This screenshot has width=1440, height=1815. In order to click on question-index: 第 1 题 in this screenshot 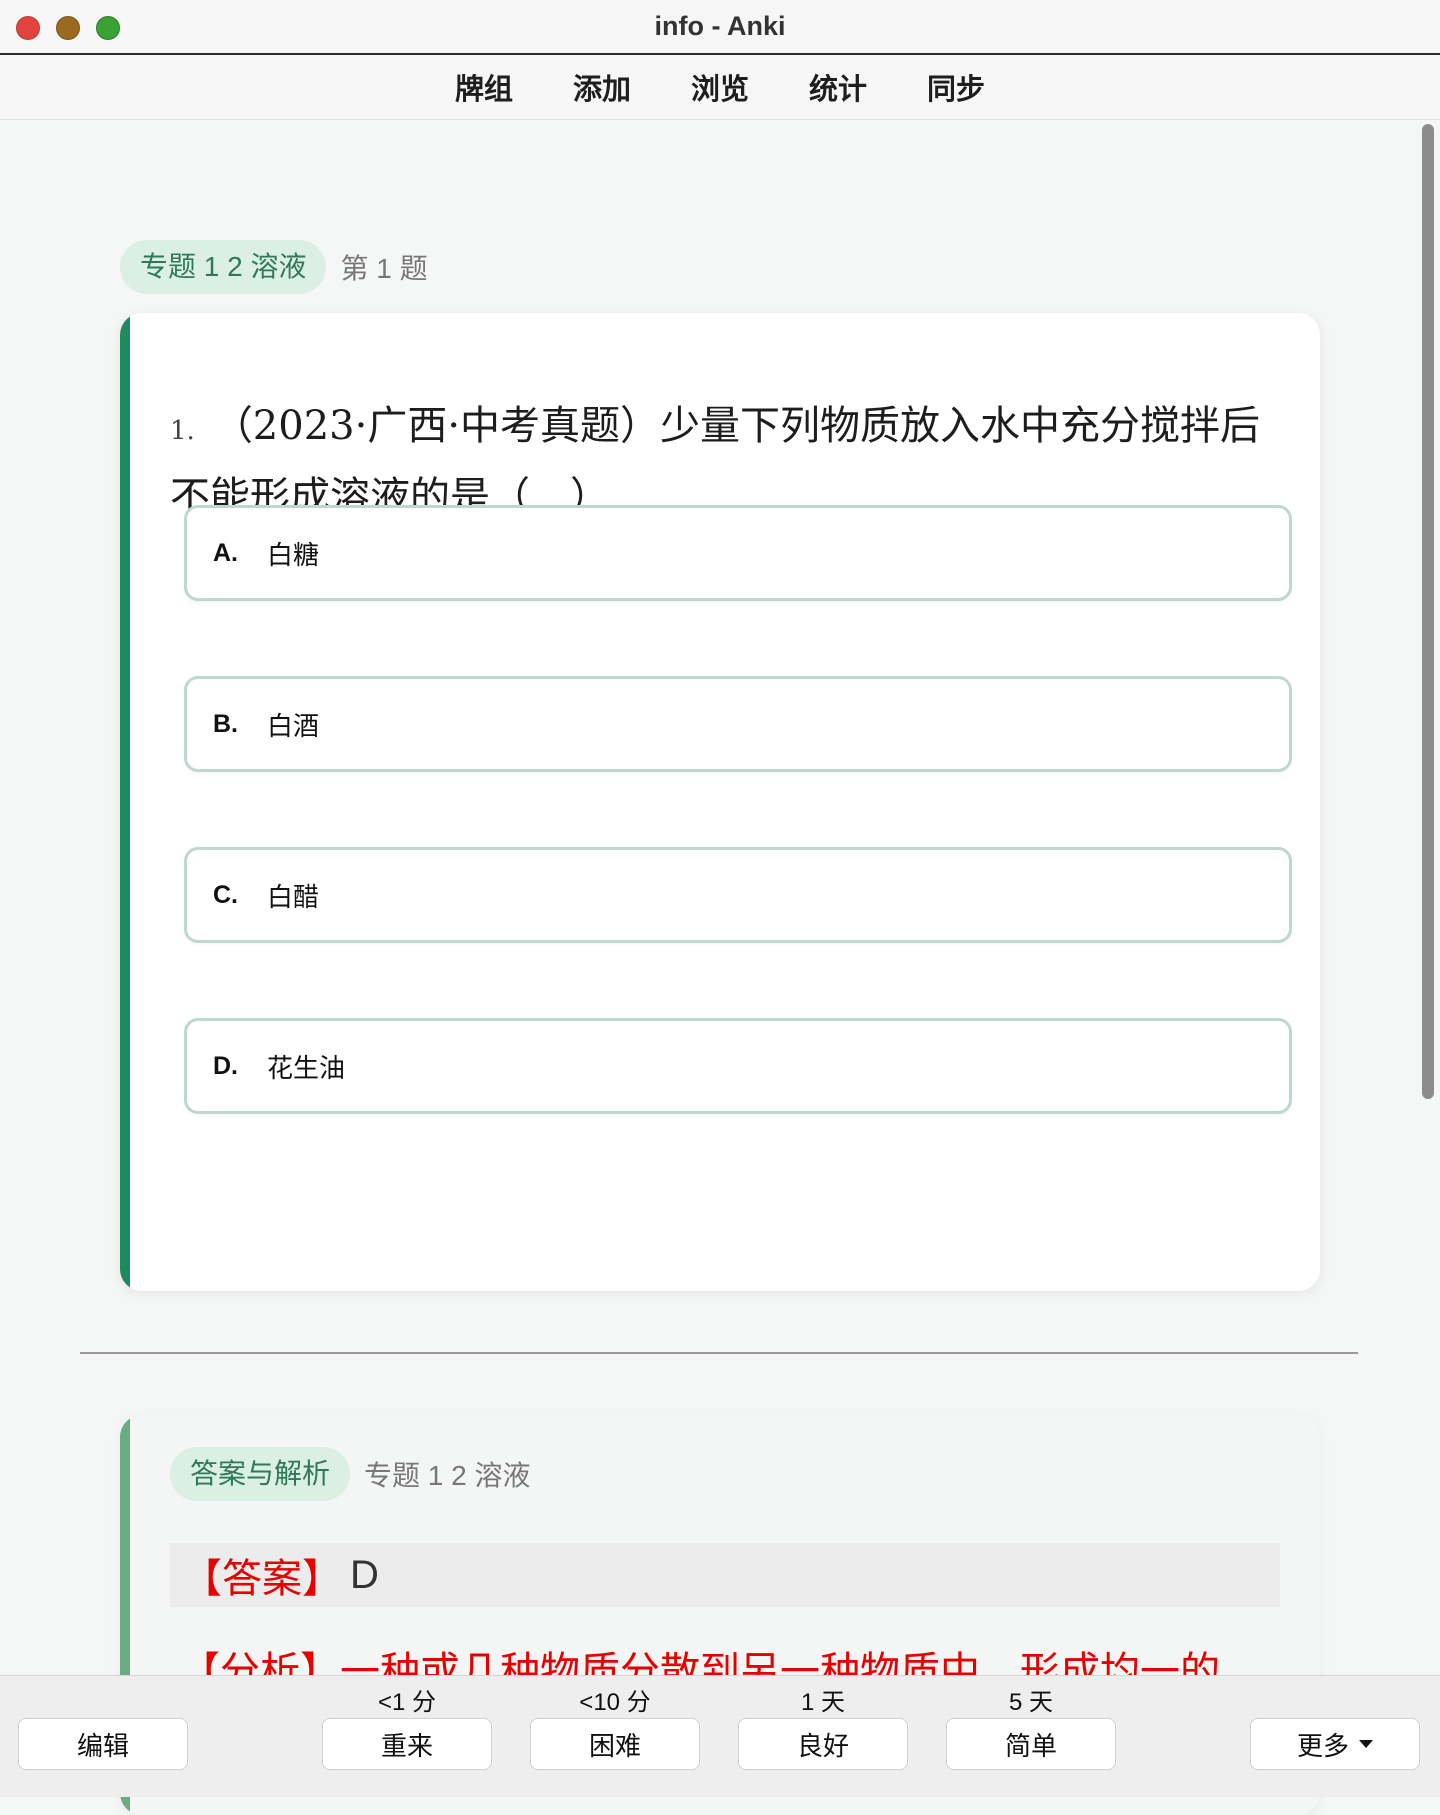, I will do `click(384, 268)`.